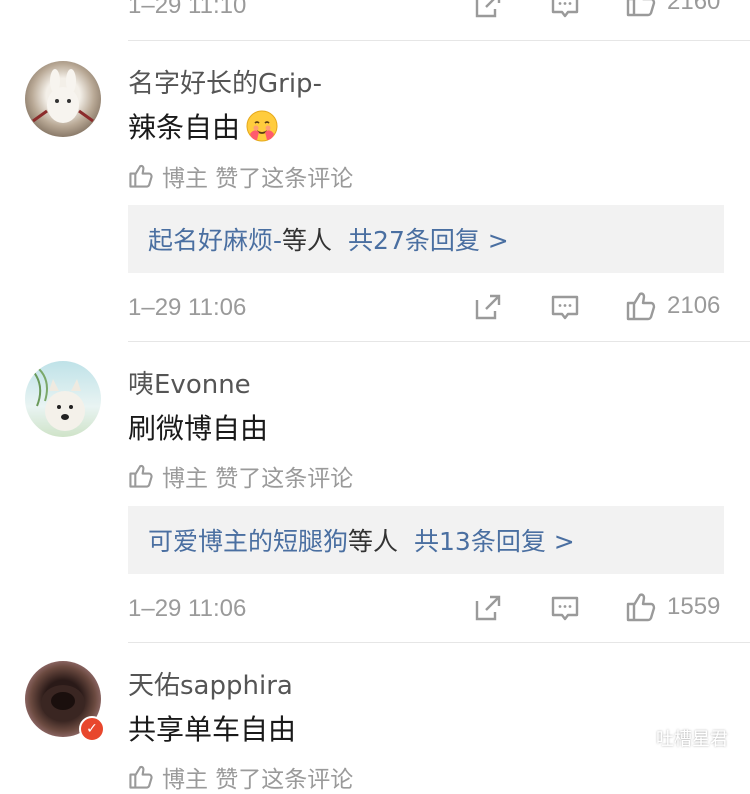 The width and height of the screenshot is (750, 794). I want to click on like-count: 2106, so click(694, 305).